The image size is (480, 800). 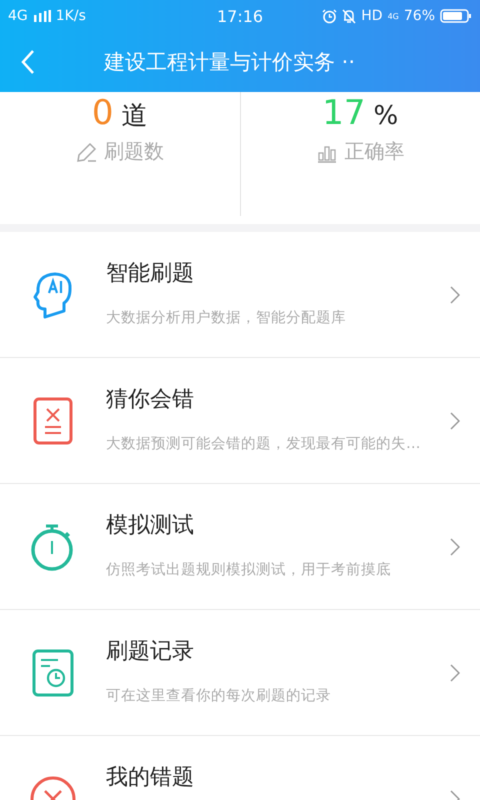 What do you see at coordinates (240, 768) in the screenshot?
I see `menu-item: 我的错题` at bounding box center [240, 768].